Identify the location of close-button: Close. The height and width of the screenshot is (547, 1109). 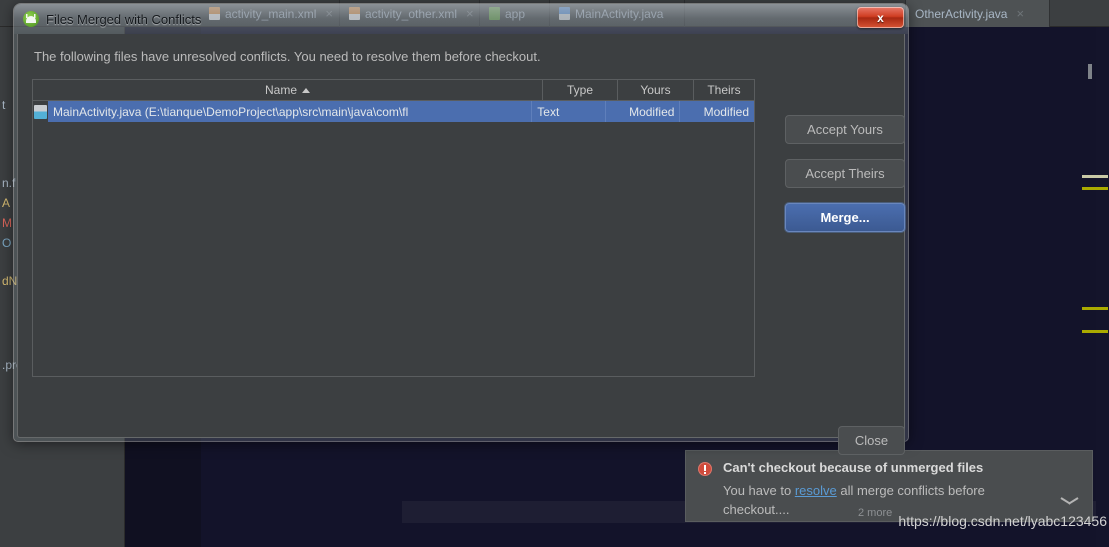
(871, 440).